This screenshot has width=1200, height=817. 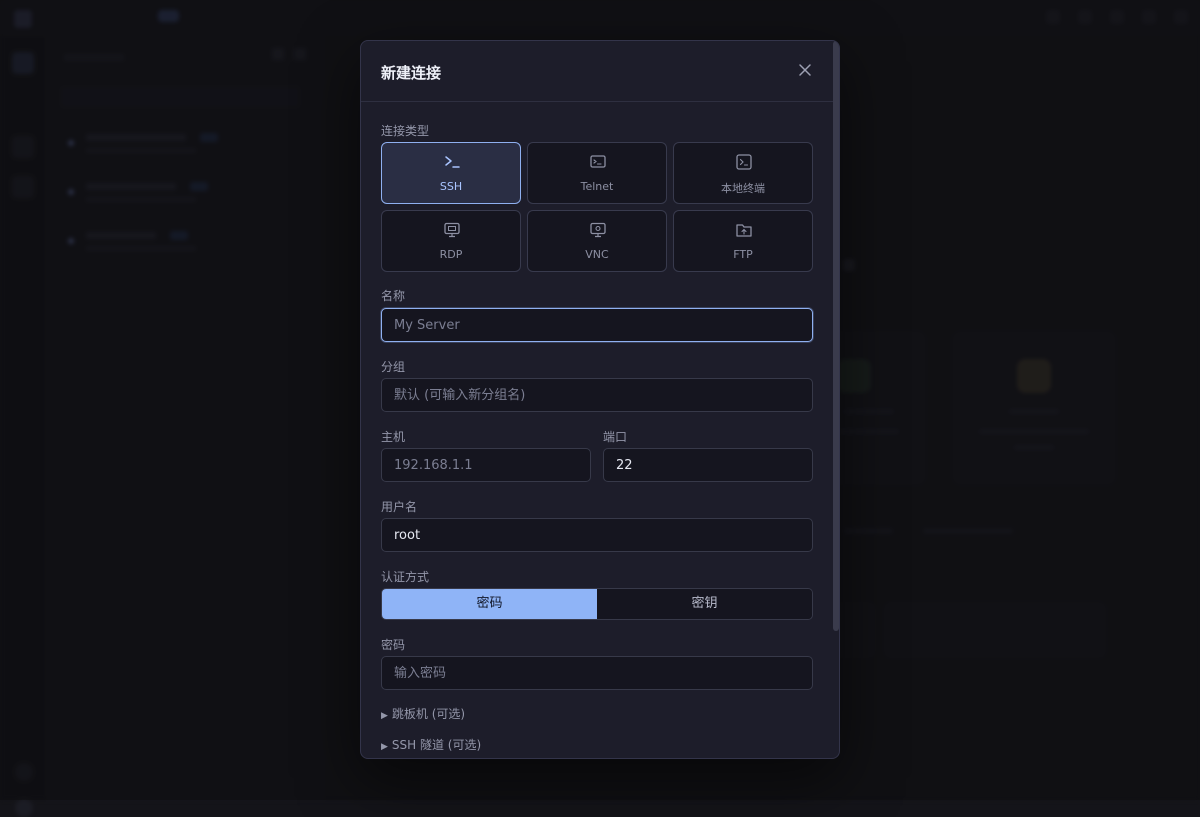 What do you see at coordinates (597, 673) in the screenshot?
I see `password-input` at bounding box center [597, 673].